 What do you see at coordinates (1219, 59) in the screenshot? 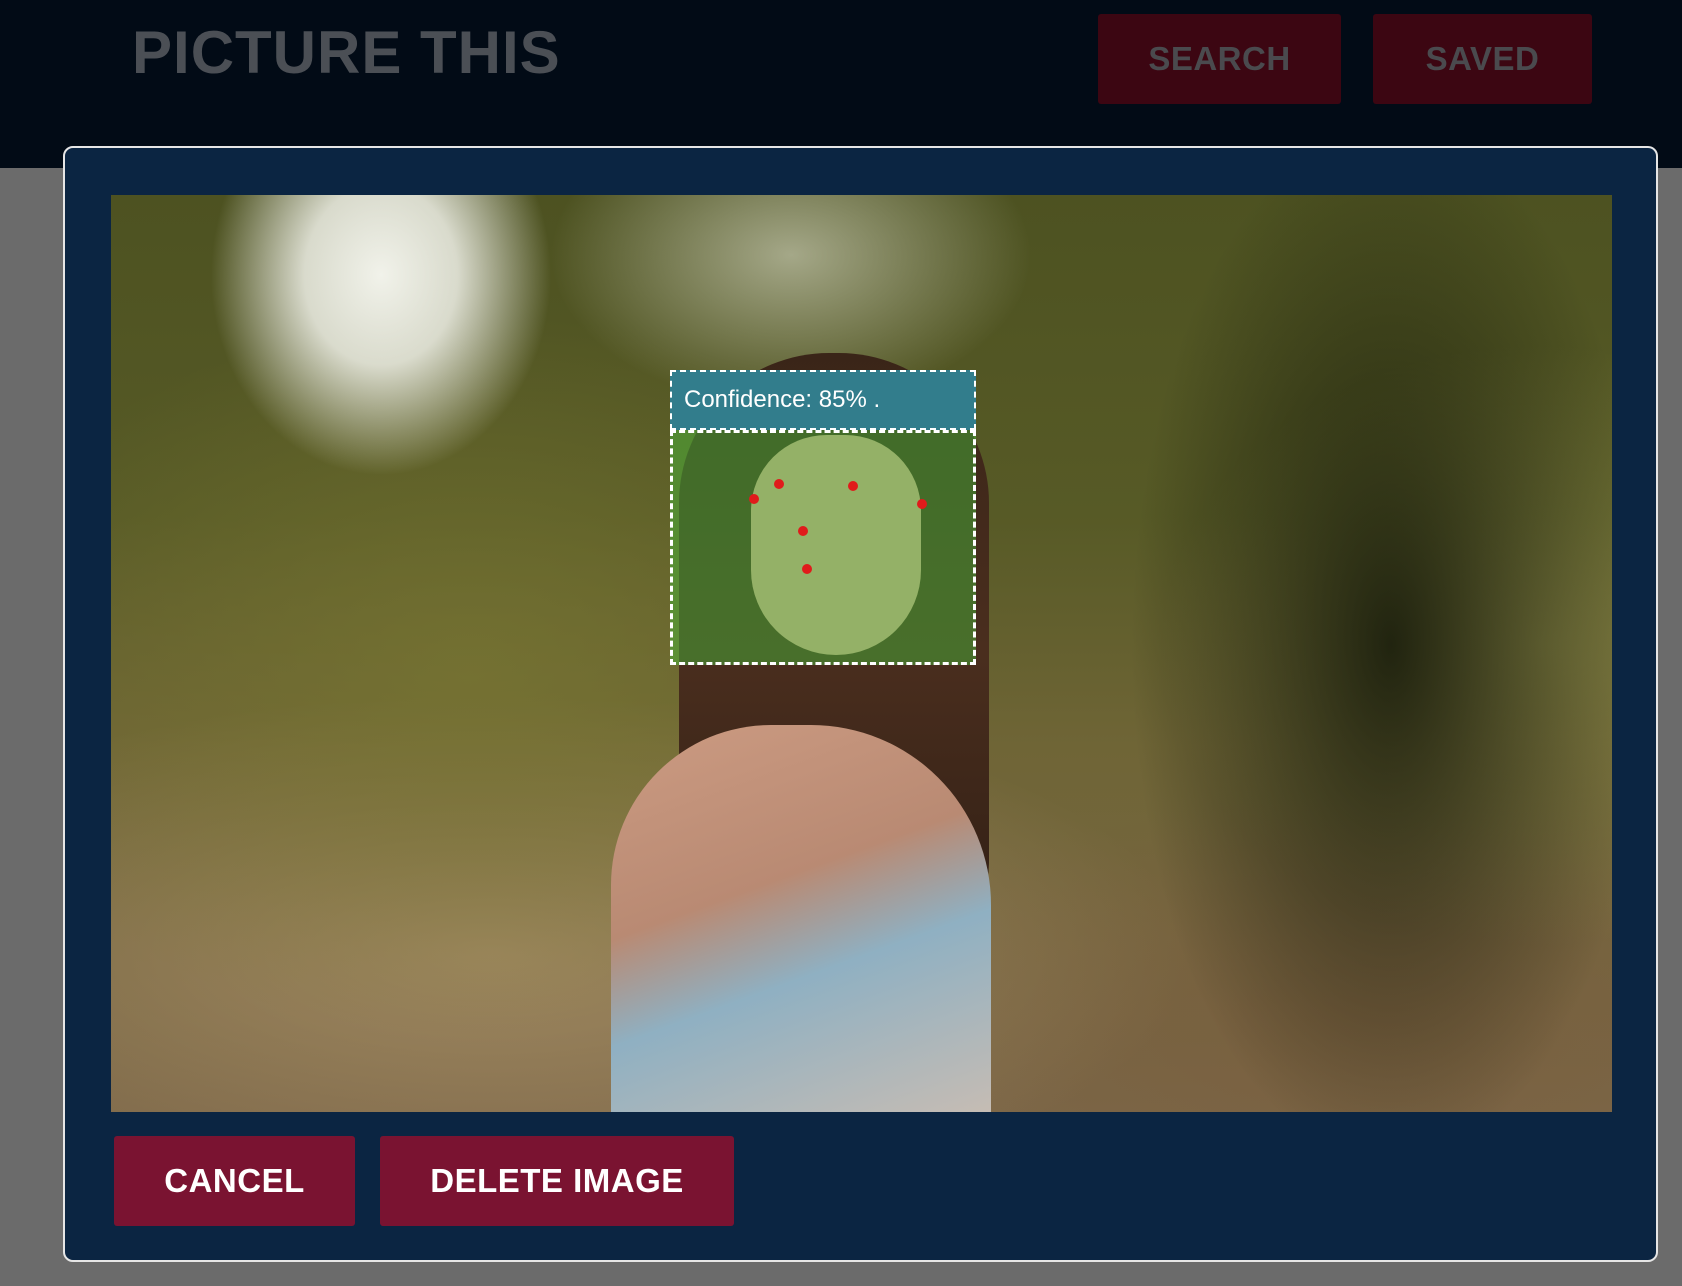
I see `search-nav-button: SEARCH` at bounding box center [1219, 59].